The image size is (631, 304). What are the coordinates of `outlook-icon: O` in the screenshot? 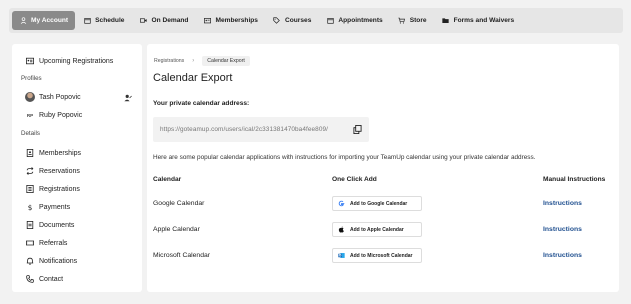 It's located at (341, 255).